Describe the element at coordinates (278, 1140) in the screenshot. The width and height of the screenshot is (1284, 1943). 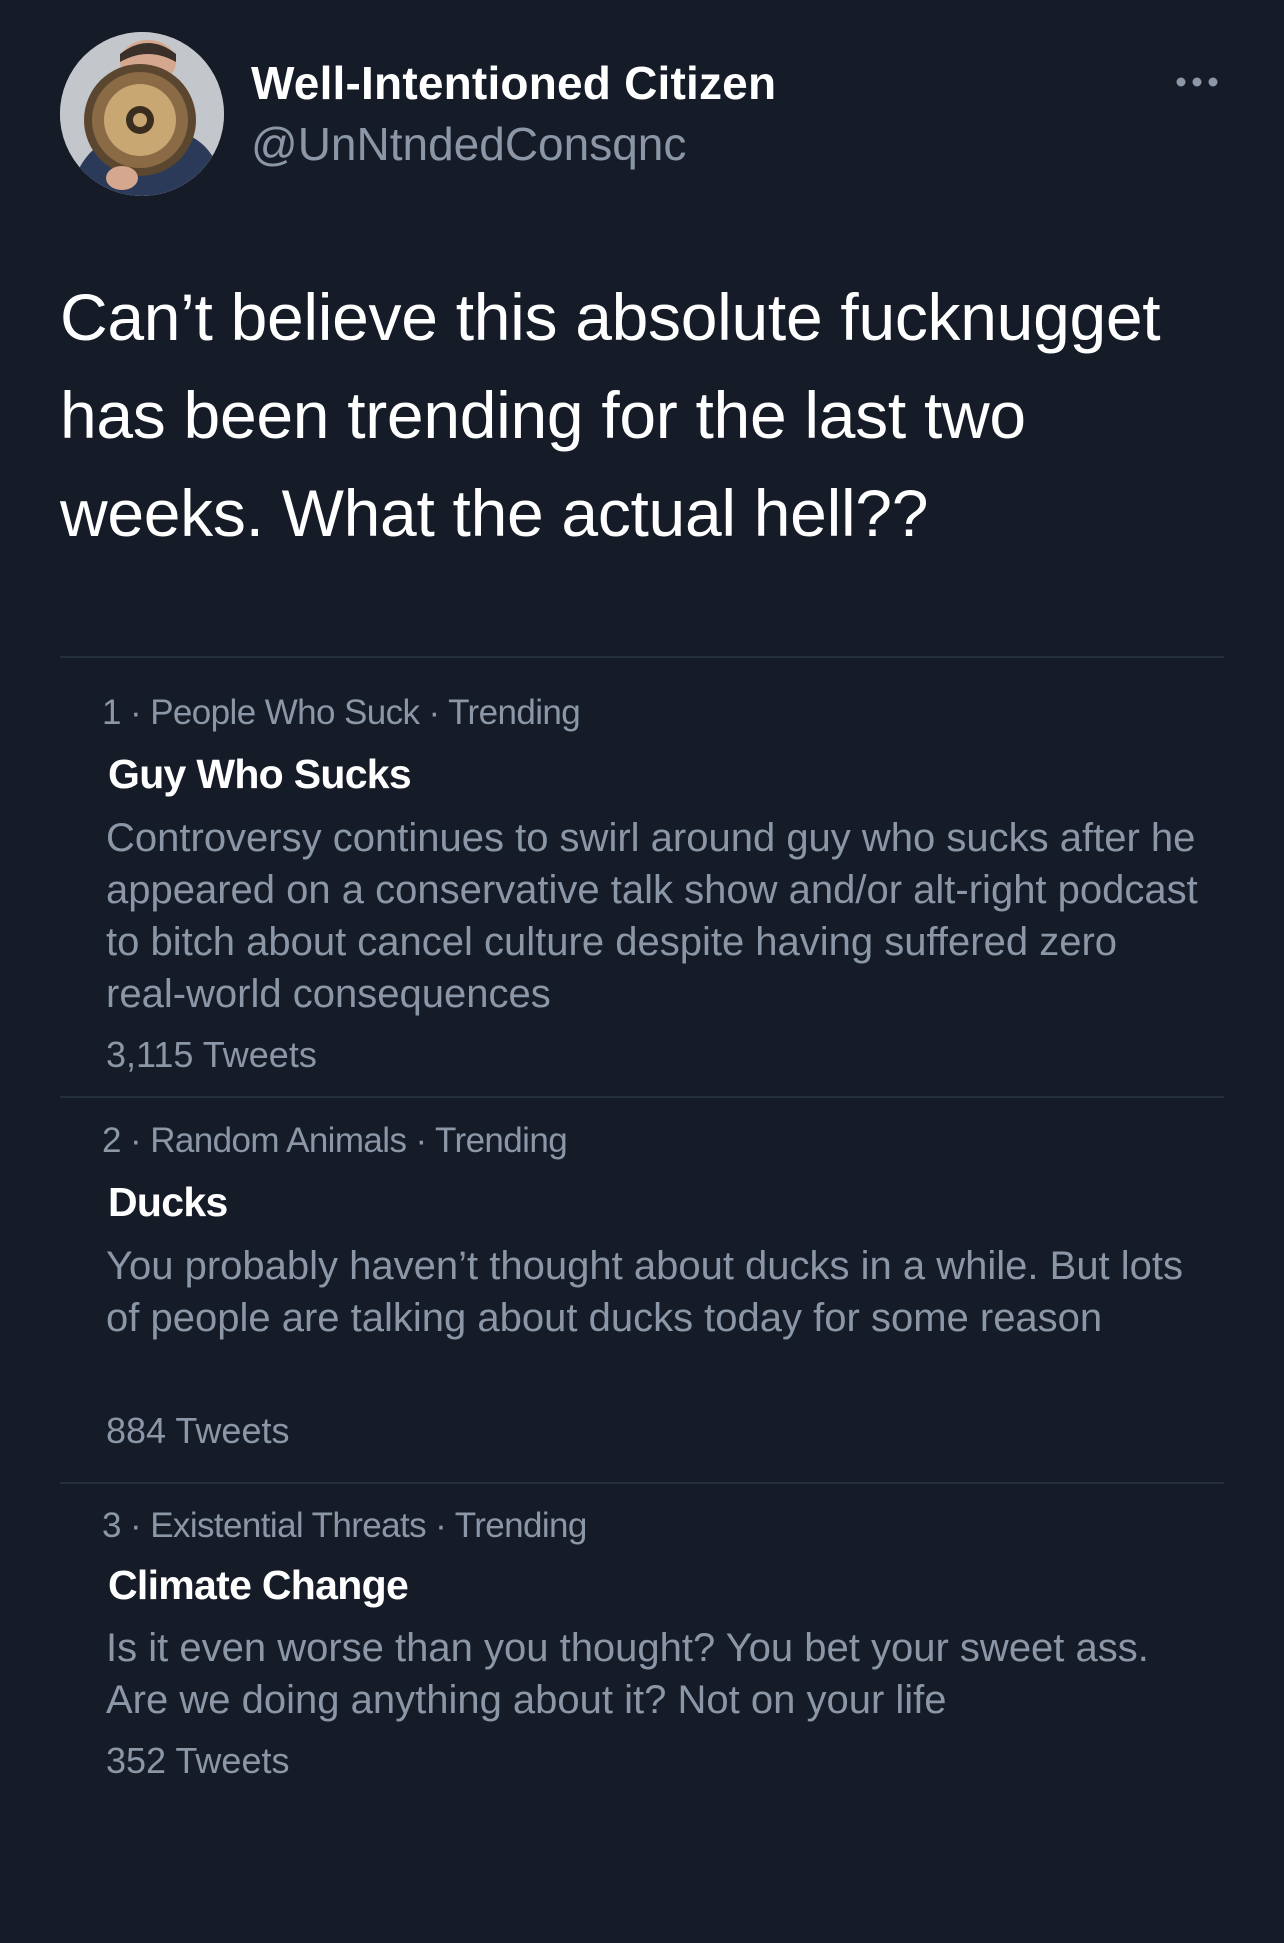
I see `trend-category: Random Animals` at that location.